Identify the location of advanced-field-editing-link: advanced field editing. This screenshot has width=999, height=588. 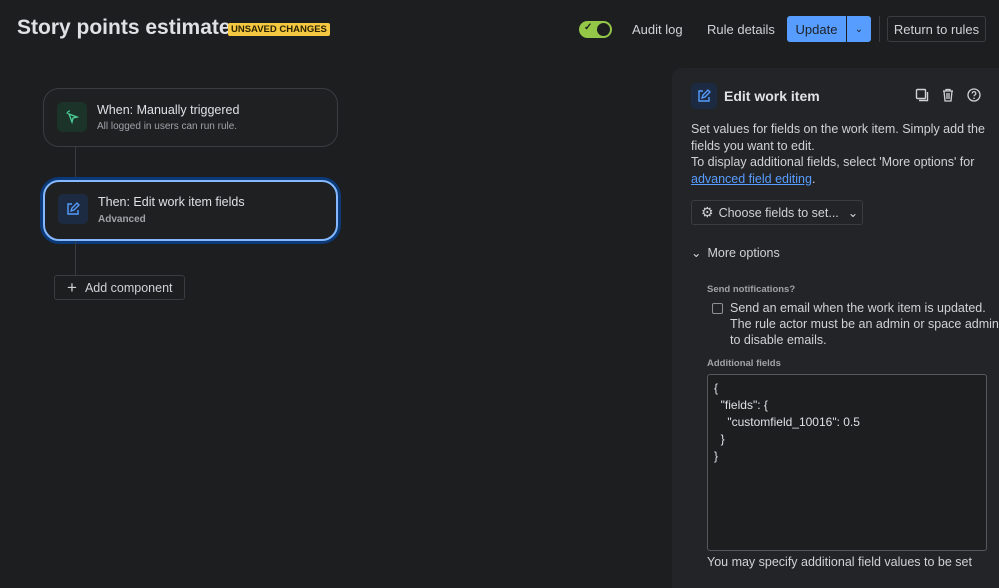
(751, 179).